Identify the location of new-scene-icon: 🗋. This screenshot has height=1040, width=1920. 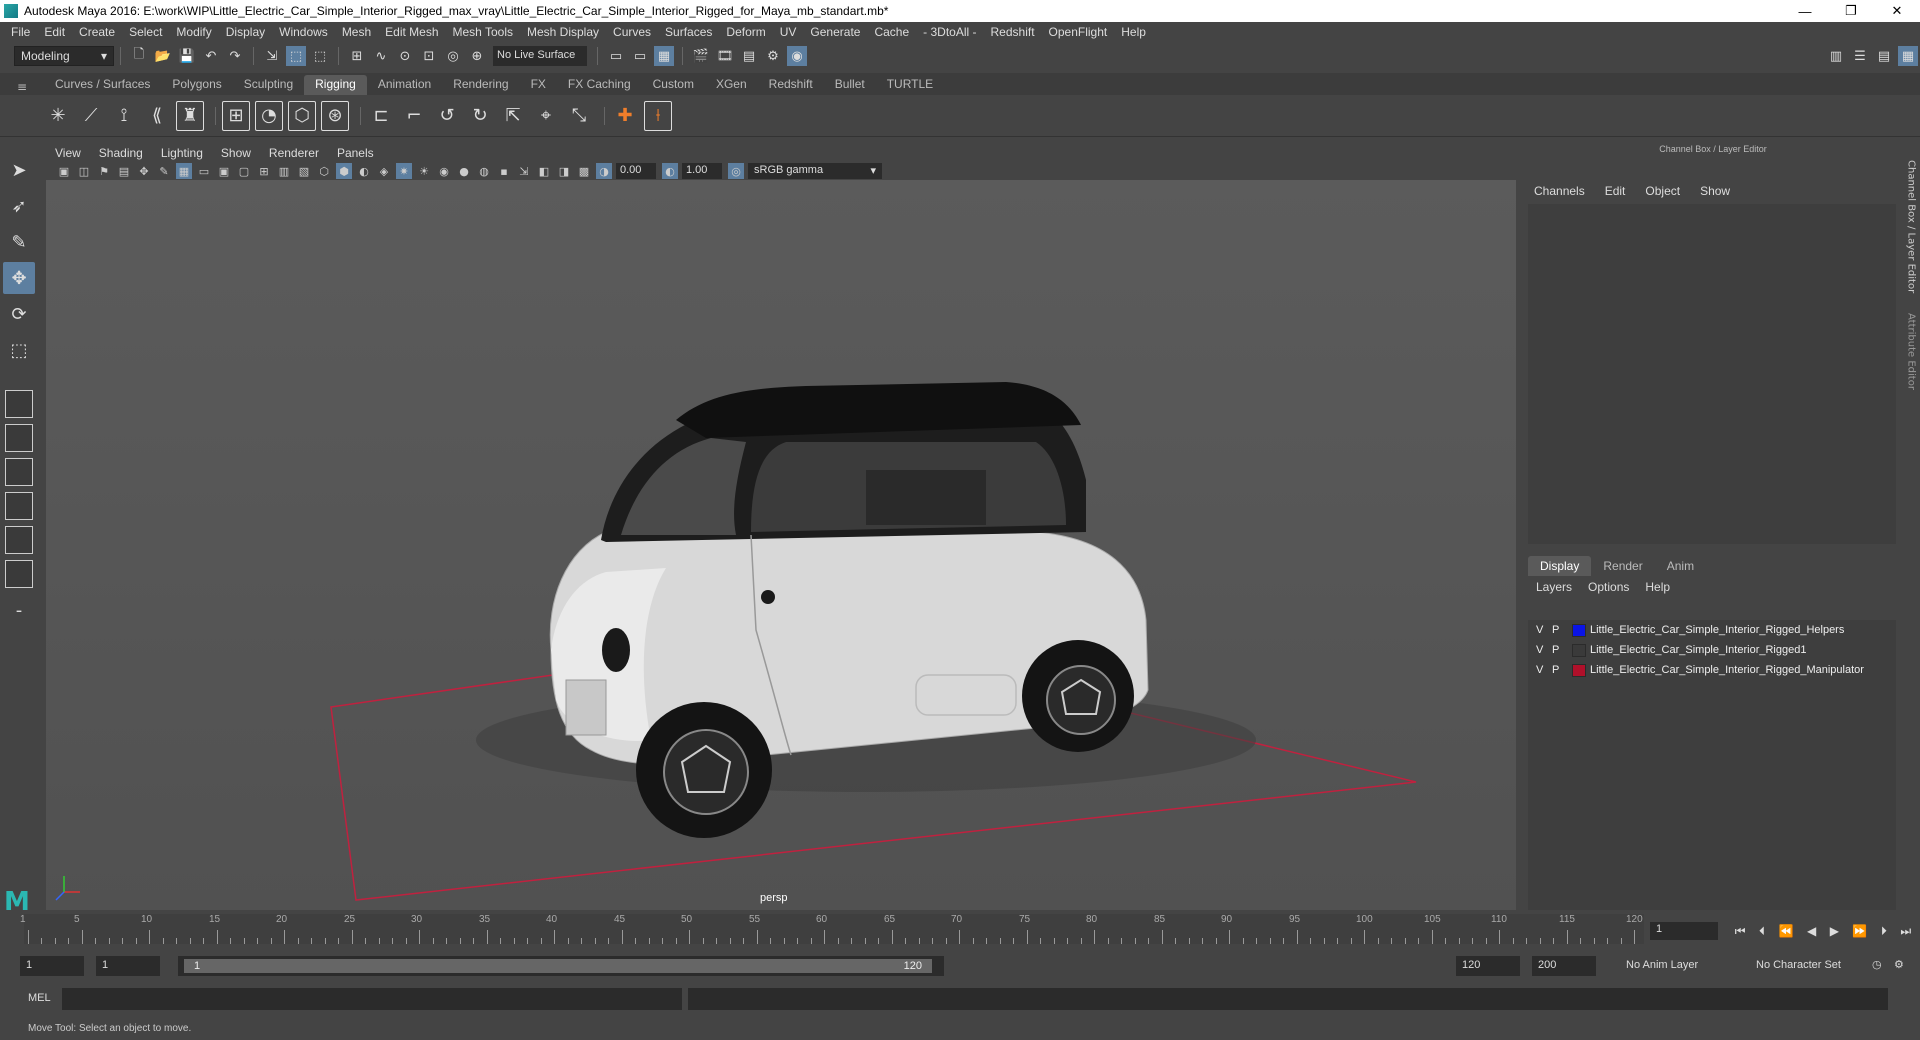
(139, 56).